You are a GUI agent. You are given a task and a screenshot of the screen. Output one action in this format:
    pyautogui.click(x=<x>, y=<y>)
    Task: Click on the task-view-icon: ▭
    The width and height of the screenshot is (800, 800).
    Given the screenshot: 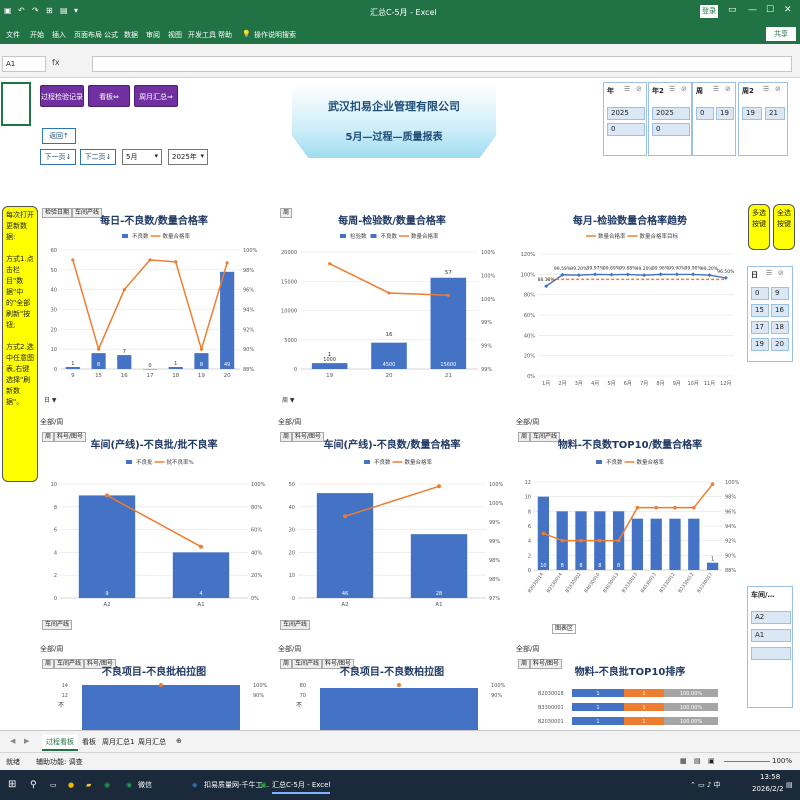 What is the action you would take?
    pyautogui.click(x=53, y=785)
    